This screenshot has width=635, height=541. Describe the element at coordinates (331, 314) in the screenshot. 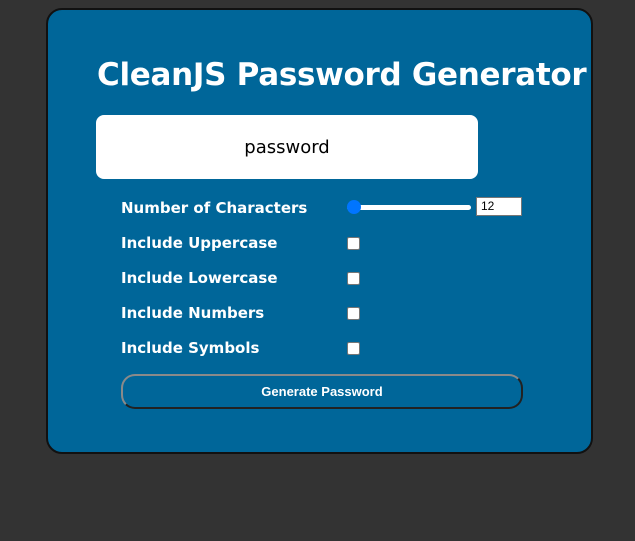

I see `numbers-row: Include Numbers` at that location.